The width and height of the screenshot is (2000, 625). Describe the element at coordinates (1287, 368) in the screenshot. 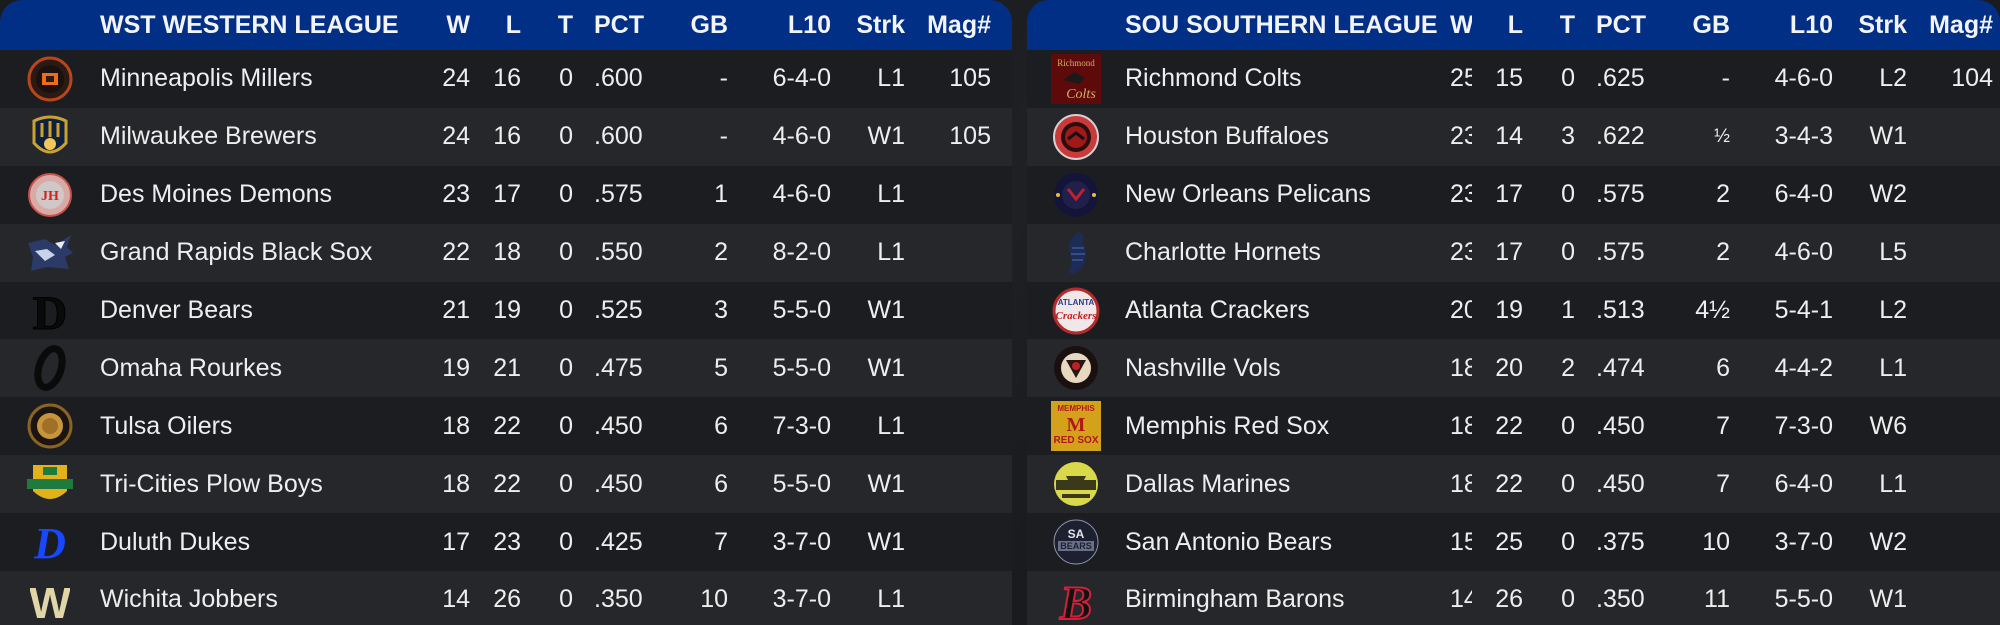

I see `team-name: Nashville Vols` at that location.